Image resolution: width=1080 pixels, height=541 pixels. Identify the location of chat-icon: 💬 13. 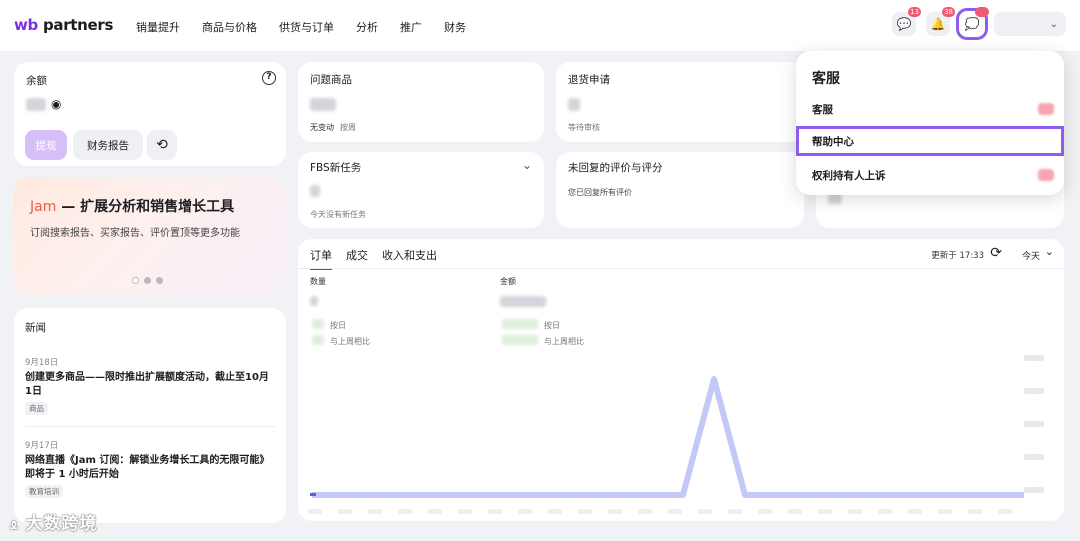
(906, 21).